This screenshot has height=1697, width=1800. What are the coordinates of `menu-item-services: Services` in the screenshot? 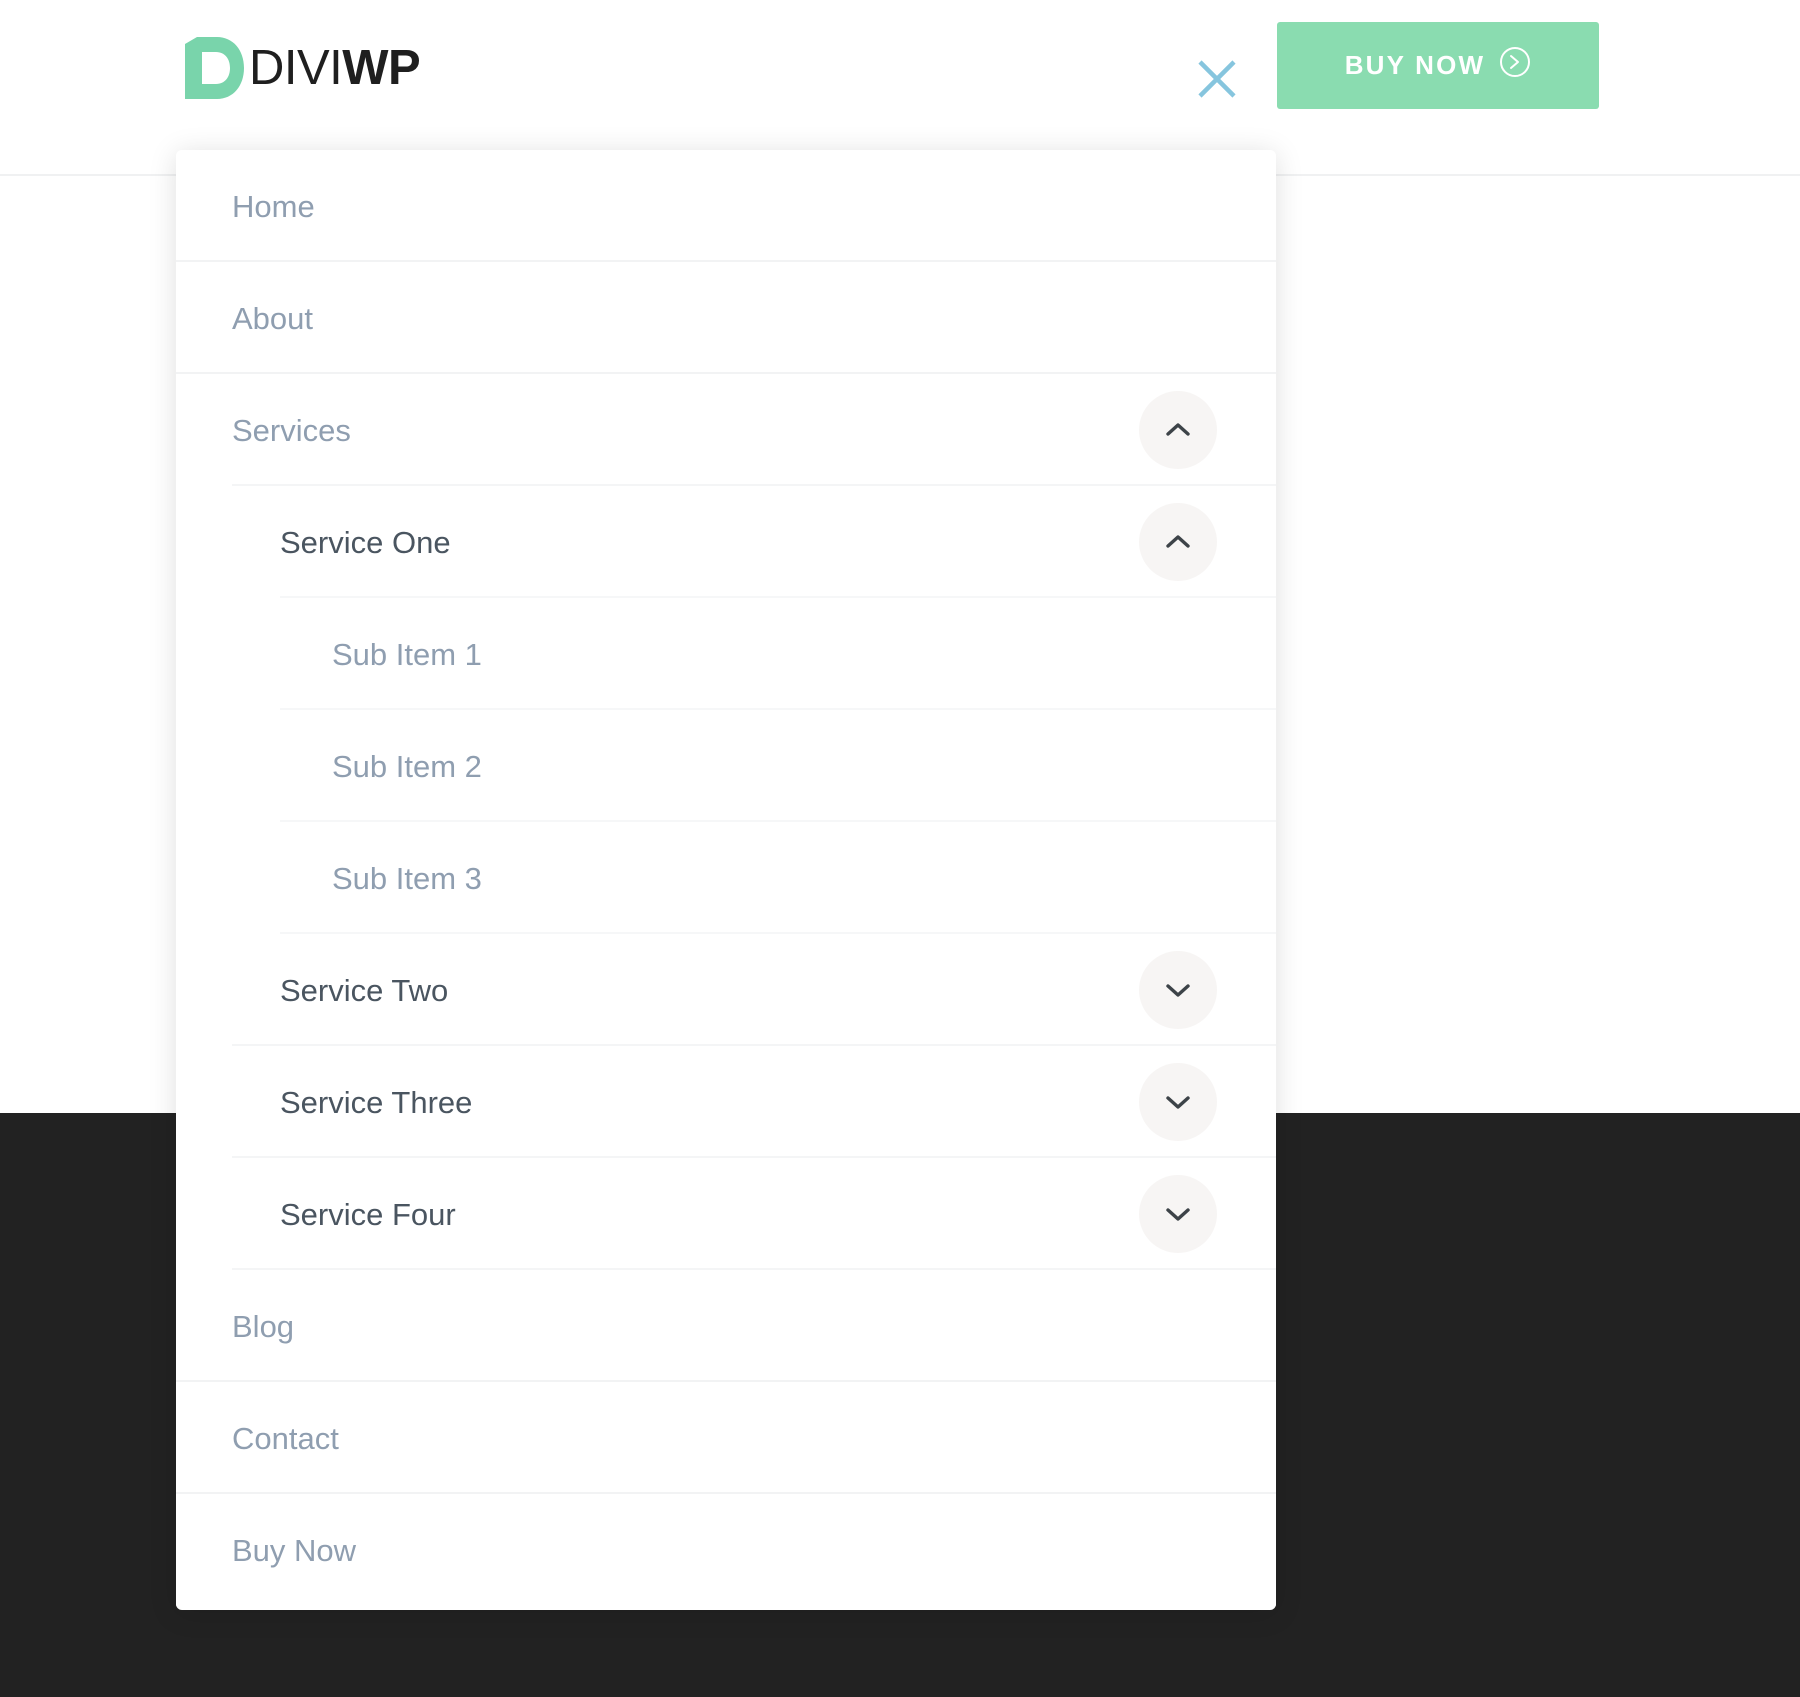 It's located at (726, 430).